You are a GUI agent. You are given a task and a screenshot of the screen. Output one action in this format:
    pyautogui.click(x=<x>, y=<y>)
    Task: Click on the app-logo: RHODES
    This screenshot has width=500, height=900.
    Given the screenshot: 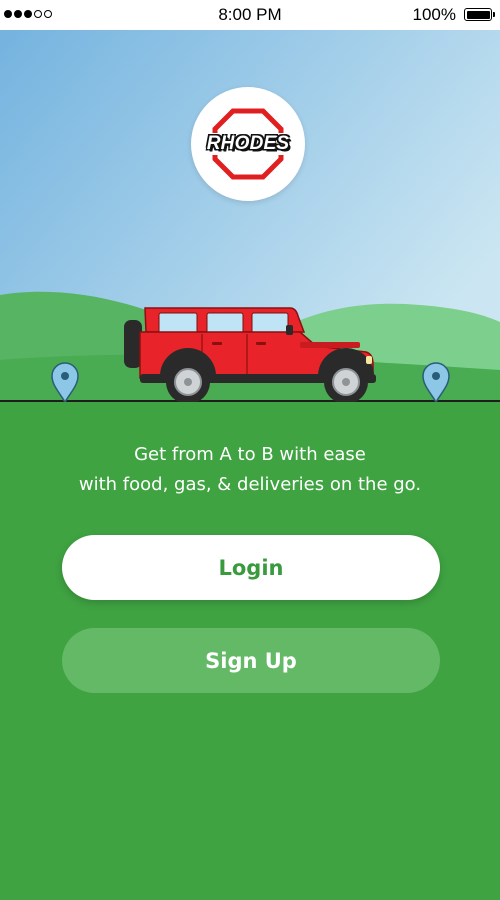 What is the action you would take?
    pyautogui.click(x=248, y=144)
    